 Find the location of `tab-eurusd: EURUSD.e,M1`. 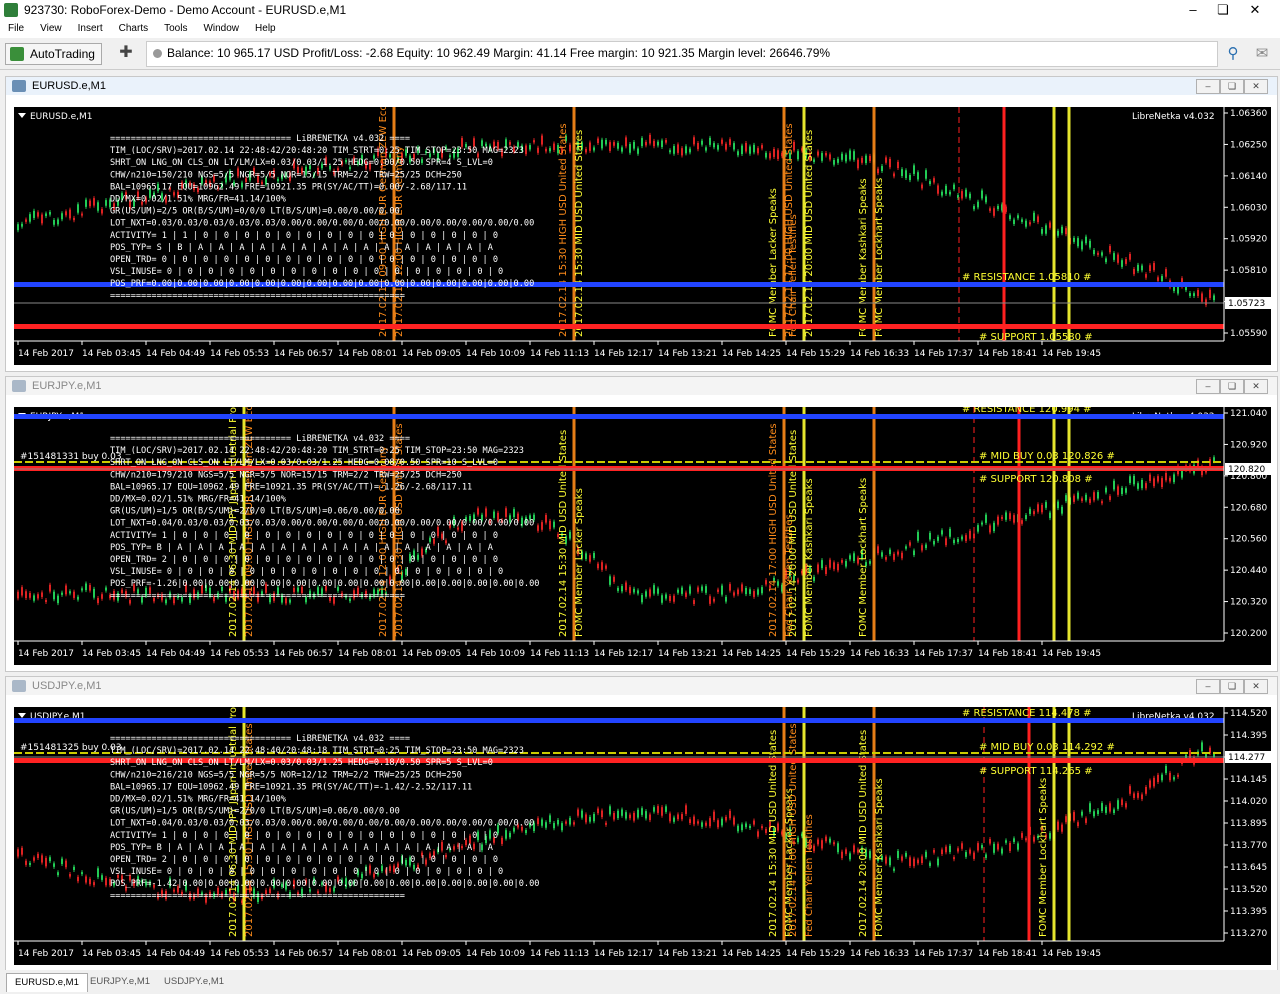

tab-eurusd: EURUSD.e,M1 is located at coordinates (47, 982).